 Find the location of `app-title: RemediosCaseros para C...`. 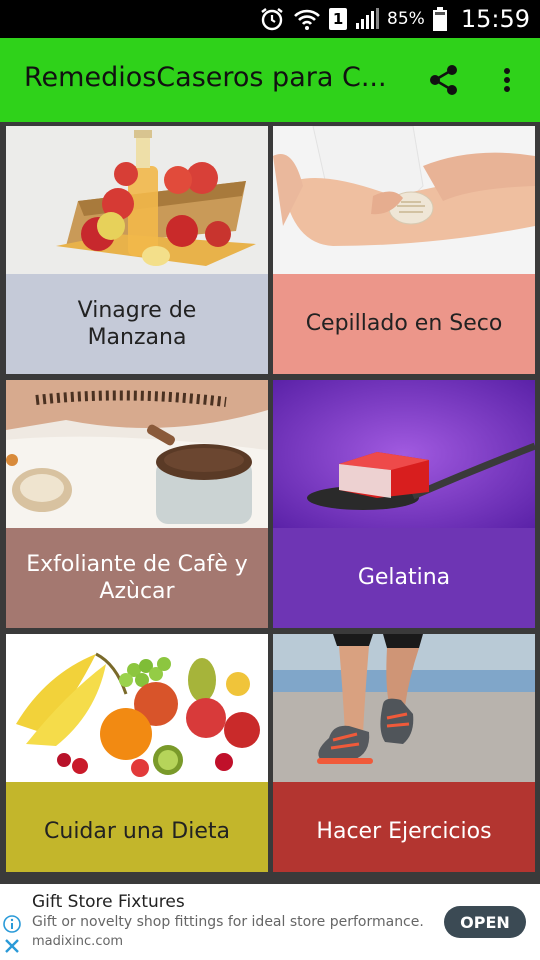

app-title: RemediosCaseros para C... is located at coordinates (205, 77).